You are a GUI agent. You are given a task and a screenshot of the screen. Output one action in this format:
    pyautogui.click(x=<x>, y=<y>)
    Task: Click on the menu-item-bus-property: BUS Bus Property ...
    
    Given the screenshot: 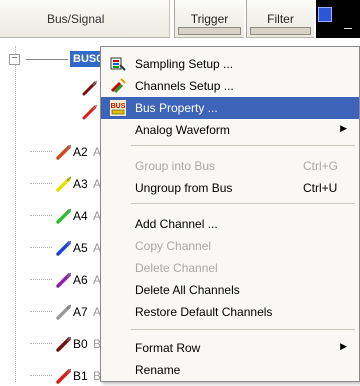 What is the action you would take?
    pyautogui.click(x=230, y=108)
    